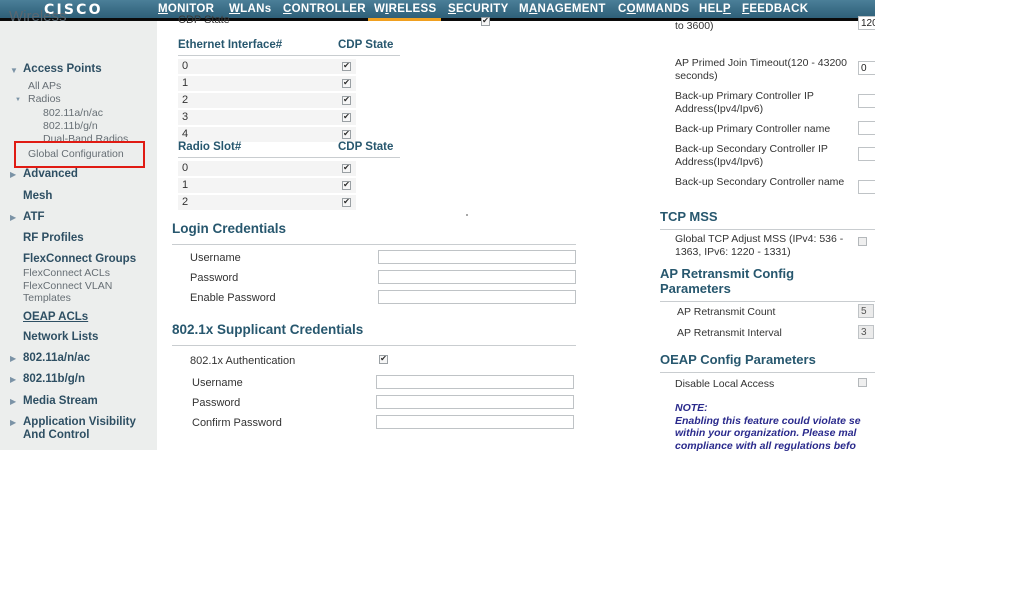 The height and width of the screenshot is (605, 1024). I want to click on login-credential-password-input, so click(477, 277).